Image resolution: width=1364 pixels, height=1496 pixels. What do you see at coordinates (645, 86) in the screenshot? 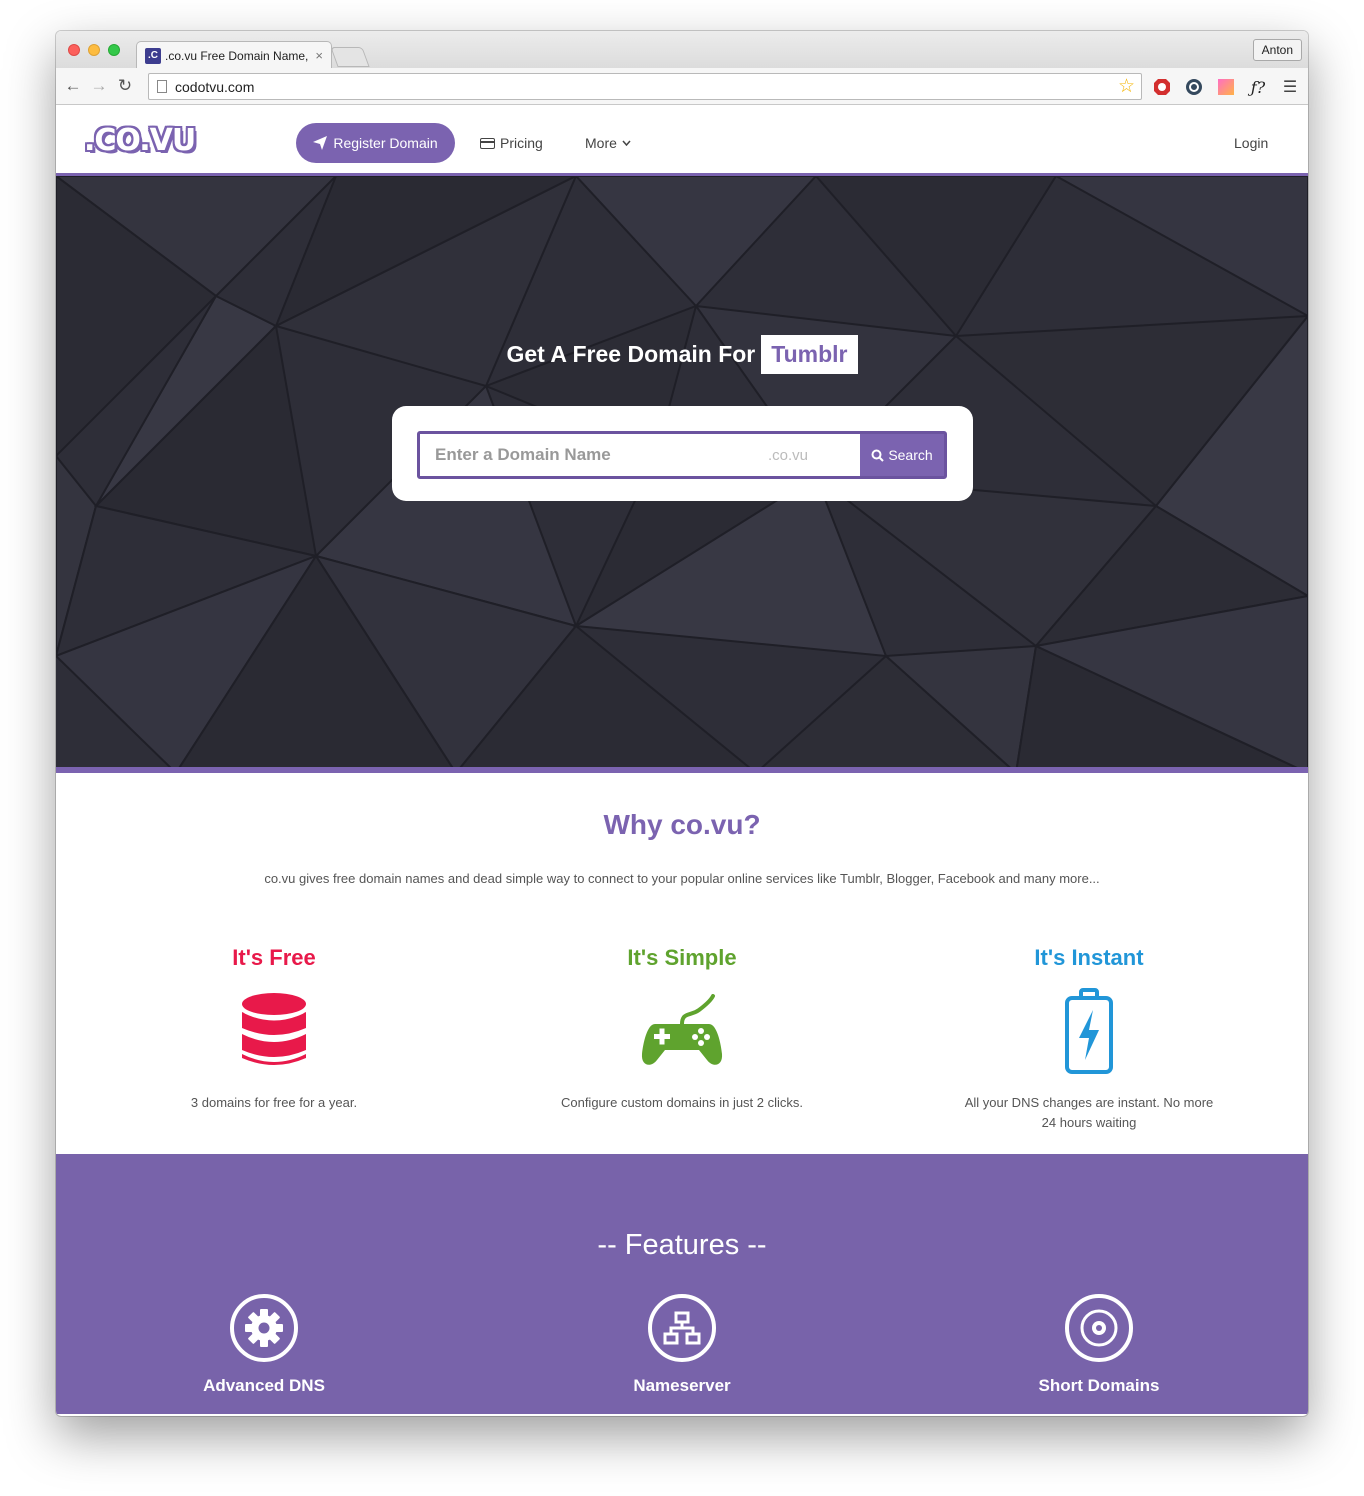
I see `address-bar: codotvu.com ☆` at bounding box center [645, 86].